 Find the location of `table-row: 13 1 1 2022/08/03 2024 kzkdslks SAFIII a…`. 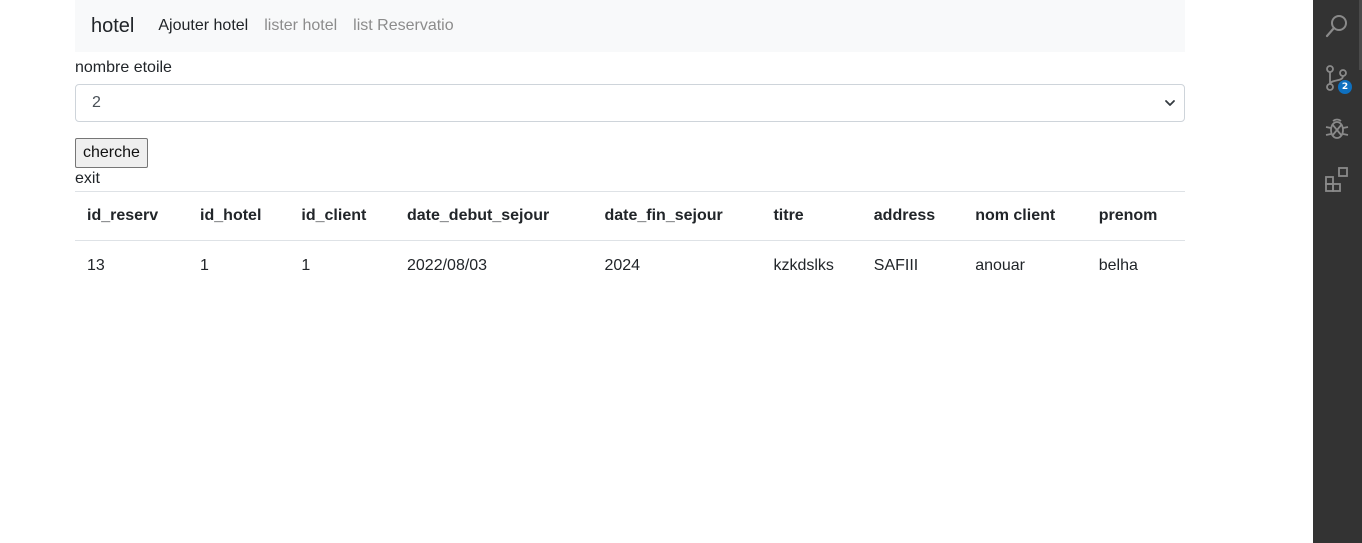

table-row: 13 1 1 2022/08/03 2024 kzkdslks SAFIII a… is located at coordinates (630, 266).